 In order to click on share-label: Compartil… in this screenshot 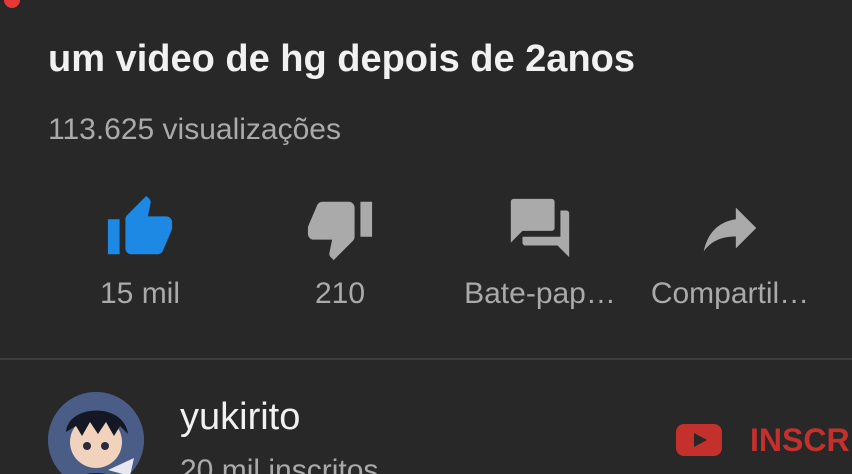, I will do `click(730, 293)`.